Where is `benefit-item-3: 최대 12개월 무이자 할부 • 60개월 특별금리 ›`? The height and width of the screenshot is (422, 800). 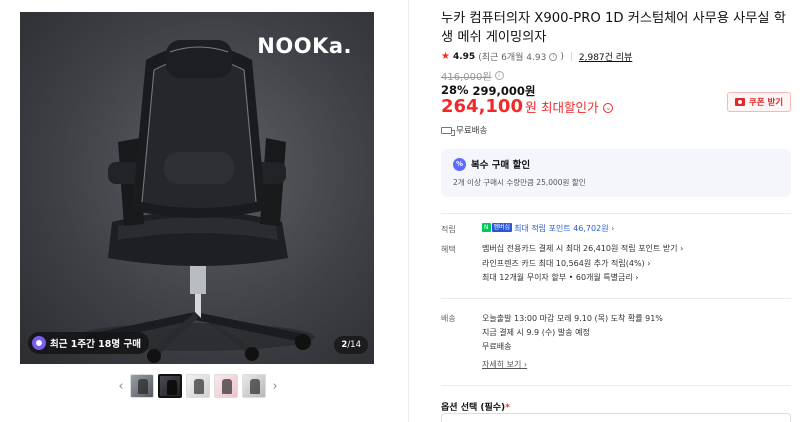 benefit-item-3: 최대 12개월 무이자 할부 • 60개월 특별금리 › is located at coordinates (560, 277).